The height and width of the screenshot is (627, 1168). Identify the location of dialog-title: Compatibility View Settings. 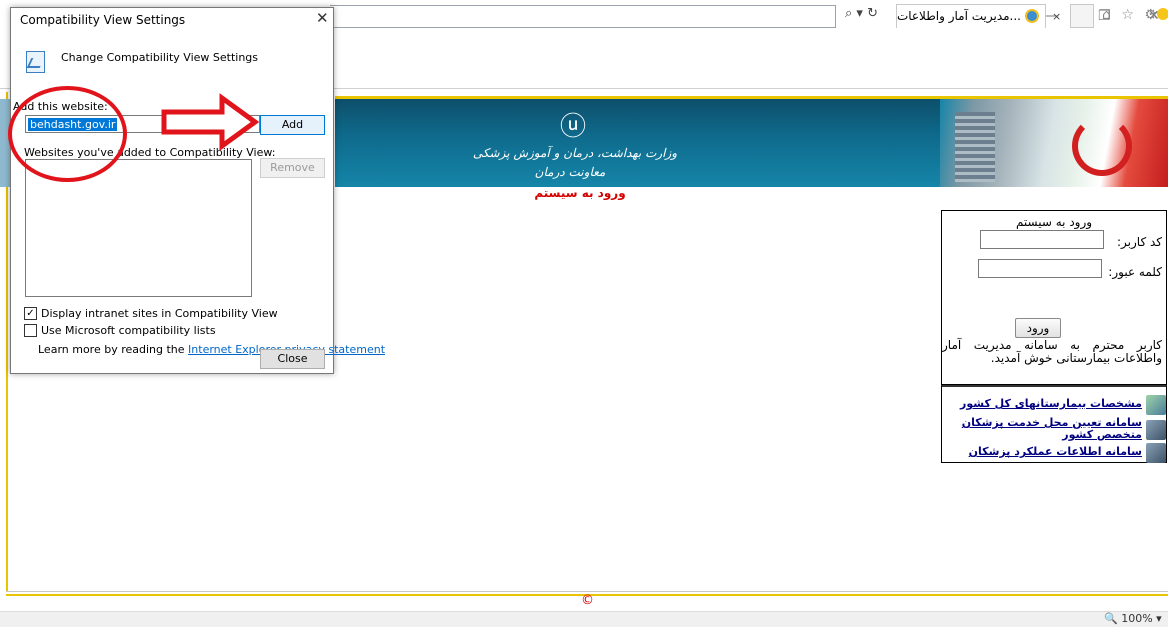
(103, 20).